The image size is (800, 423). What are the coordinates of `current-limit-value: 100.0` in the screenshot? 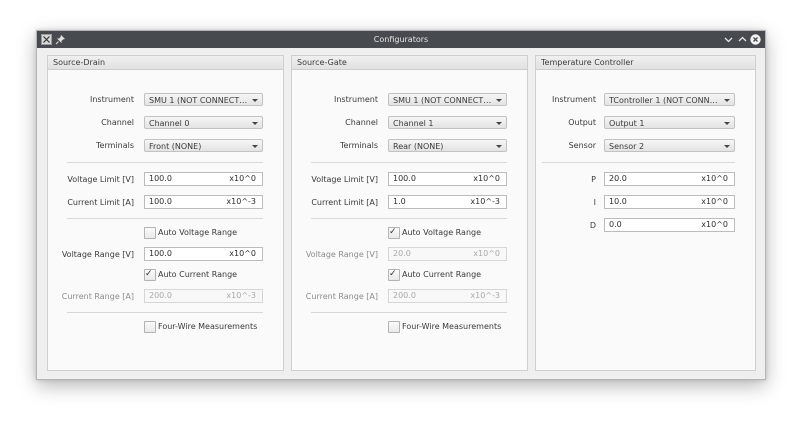 It's located at (160, 201).